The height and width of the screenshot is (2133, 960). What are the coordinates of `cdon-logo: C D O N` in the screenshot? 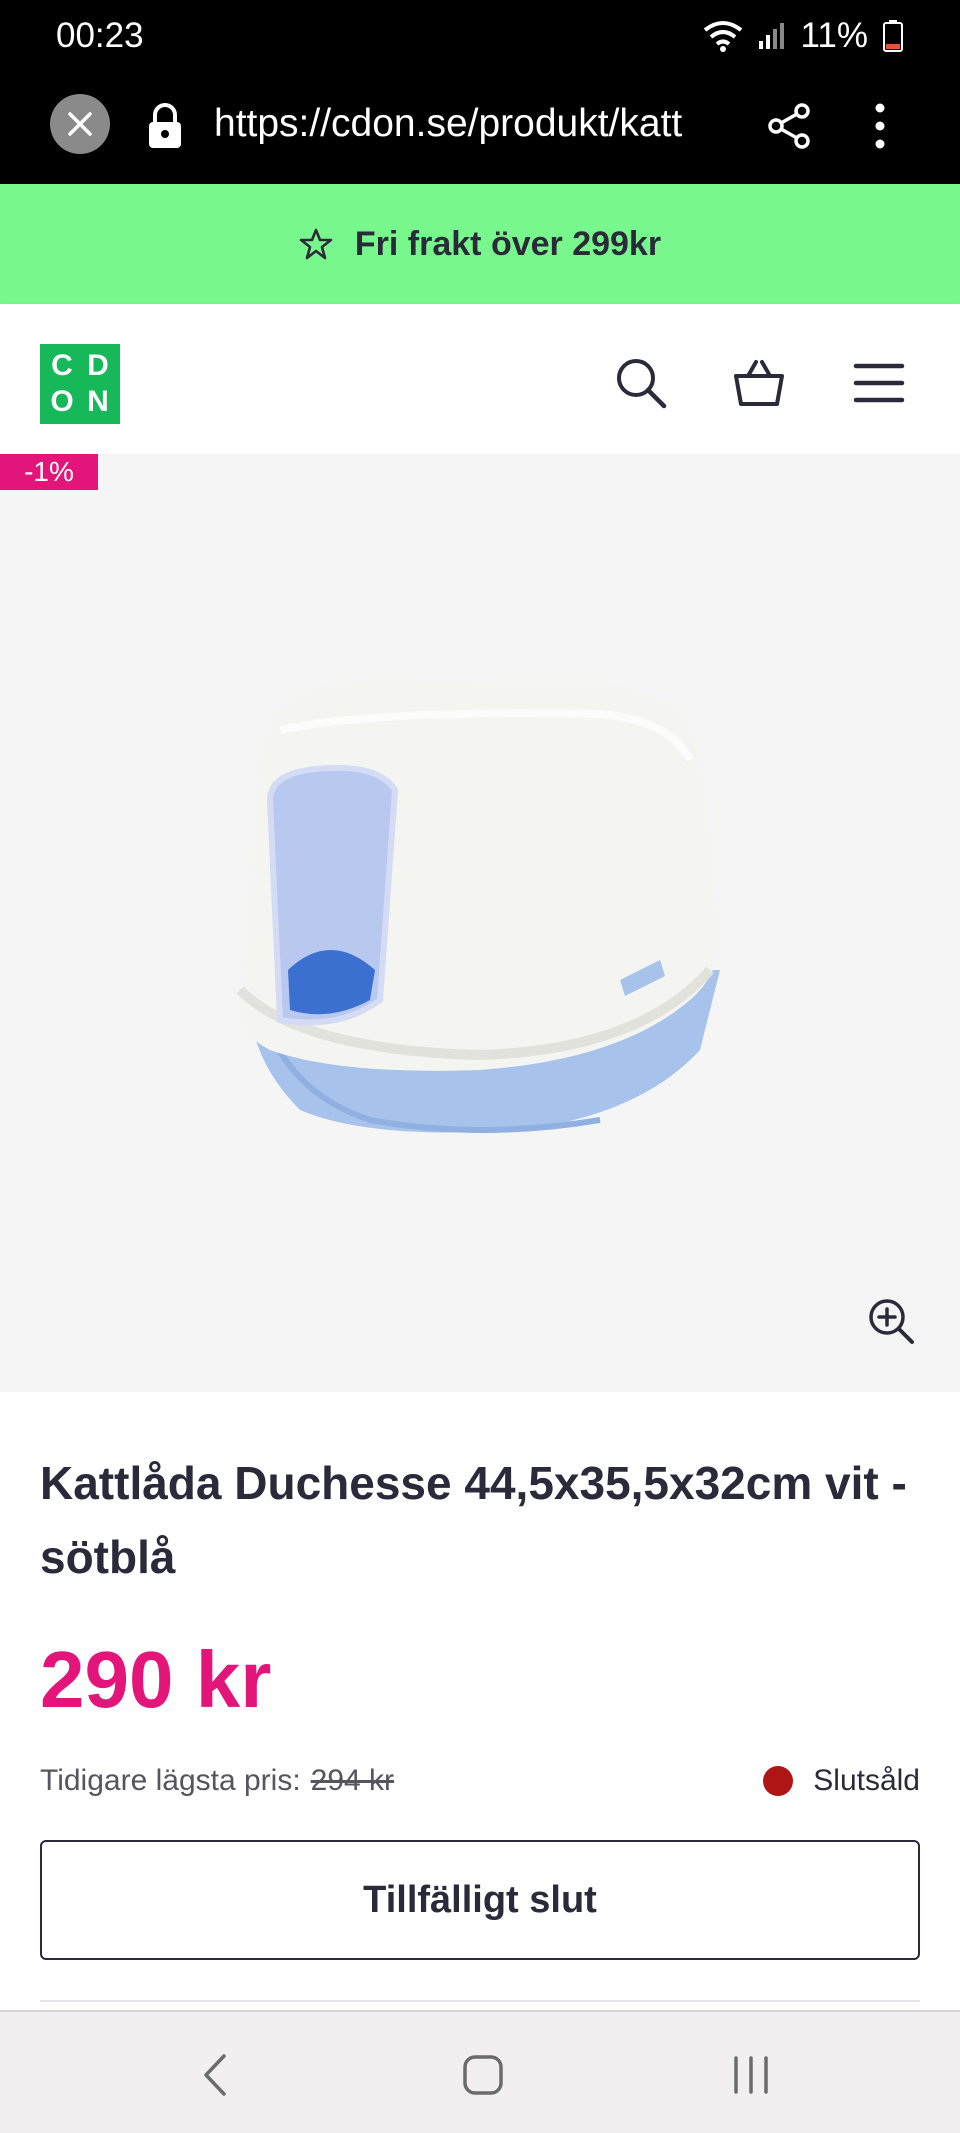 It's located at (80, 384).